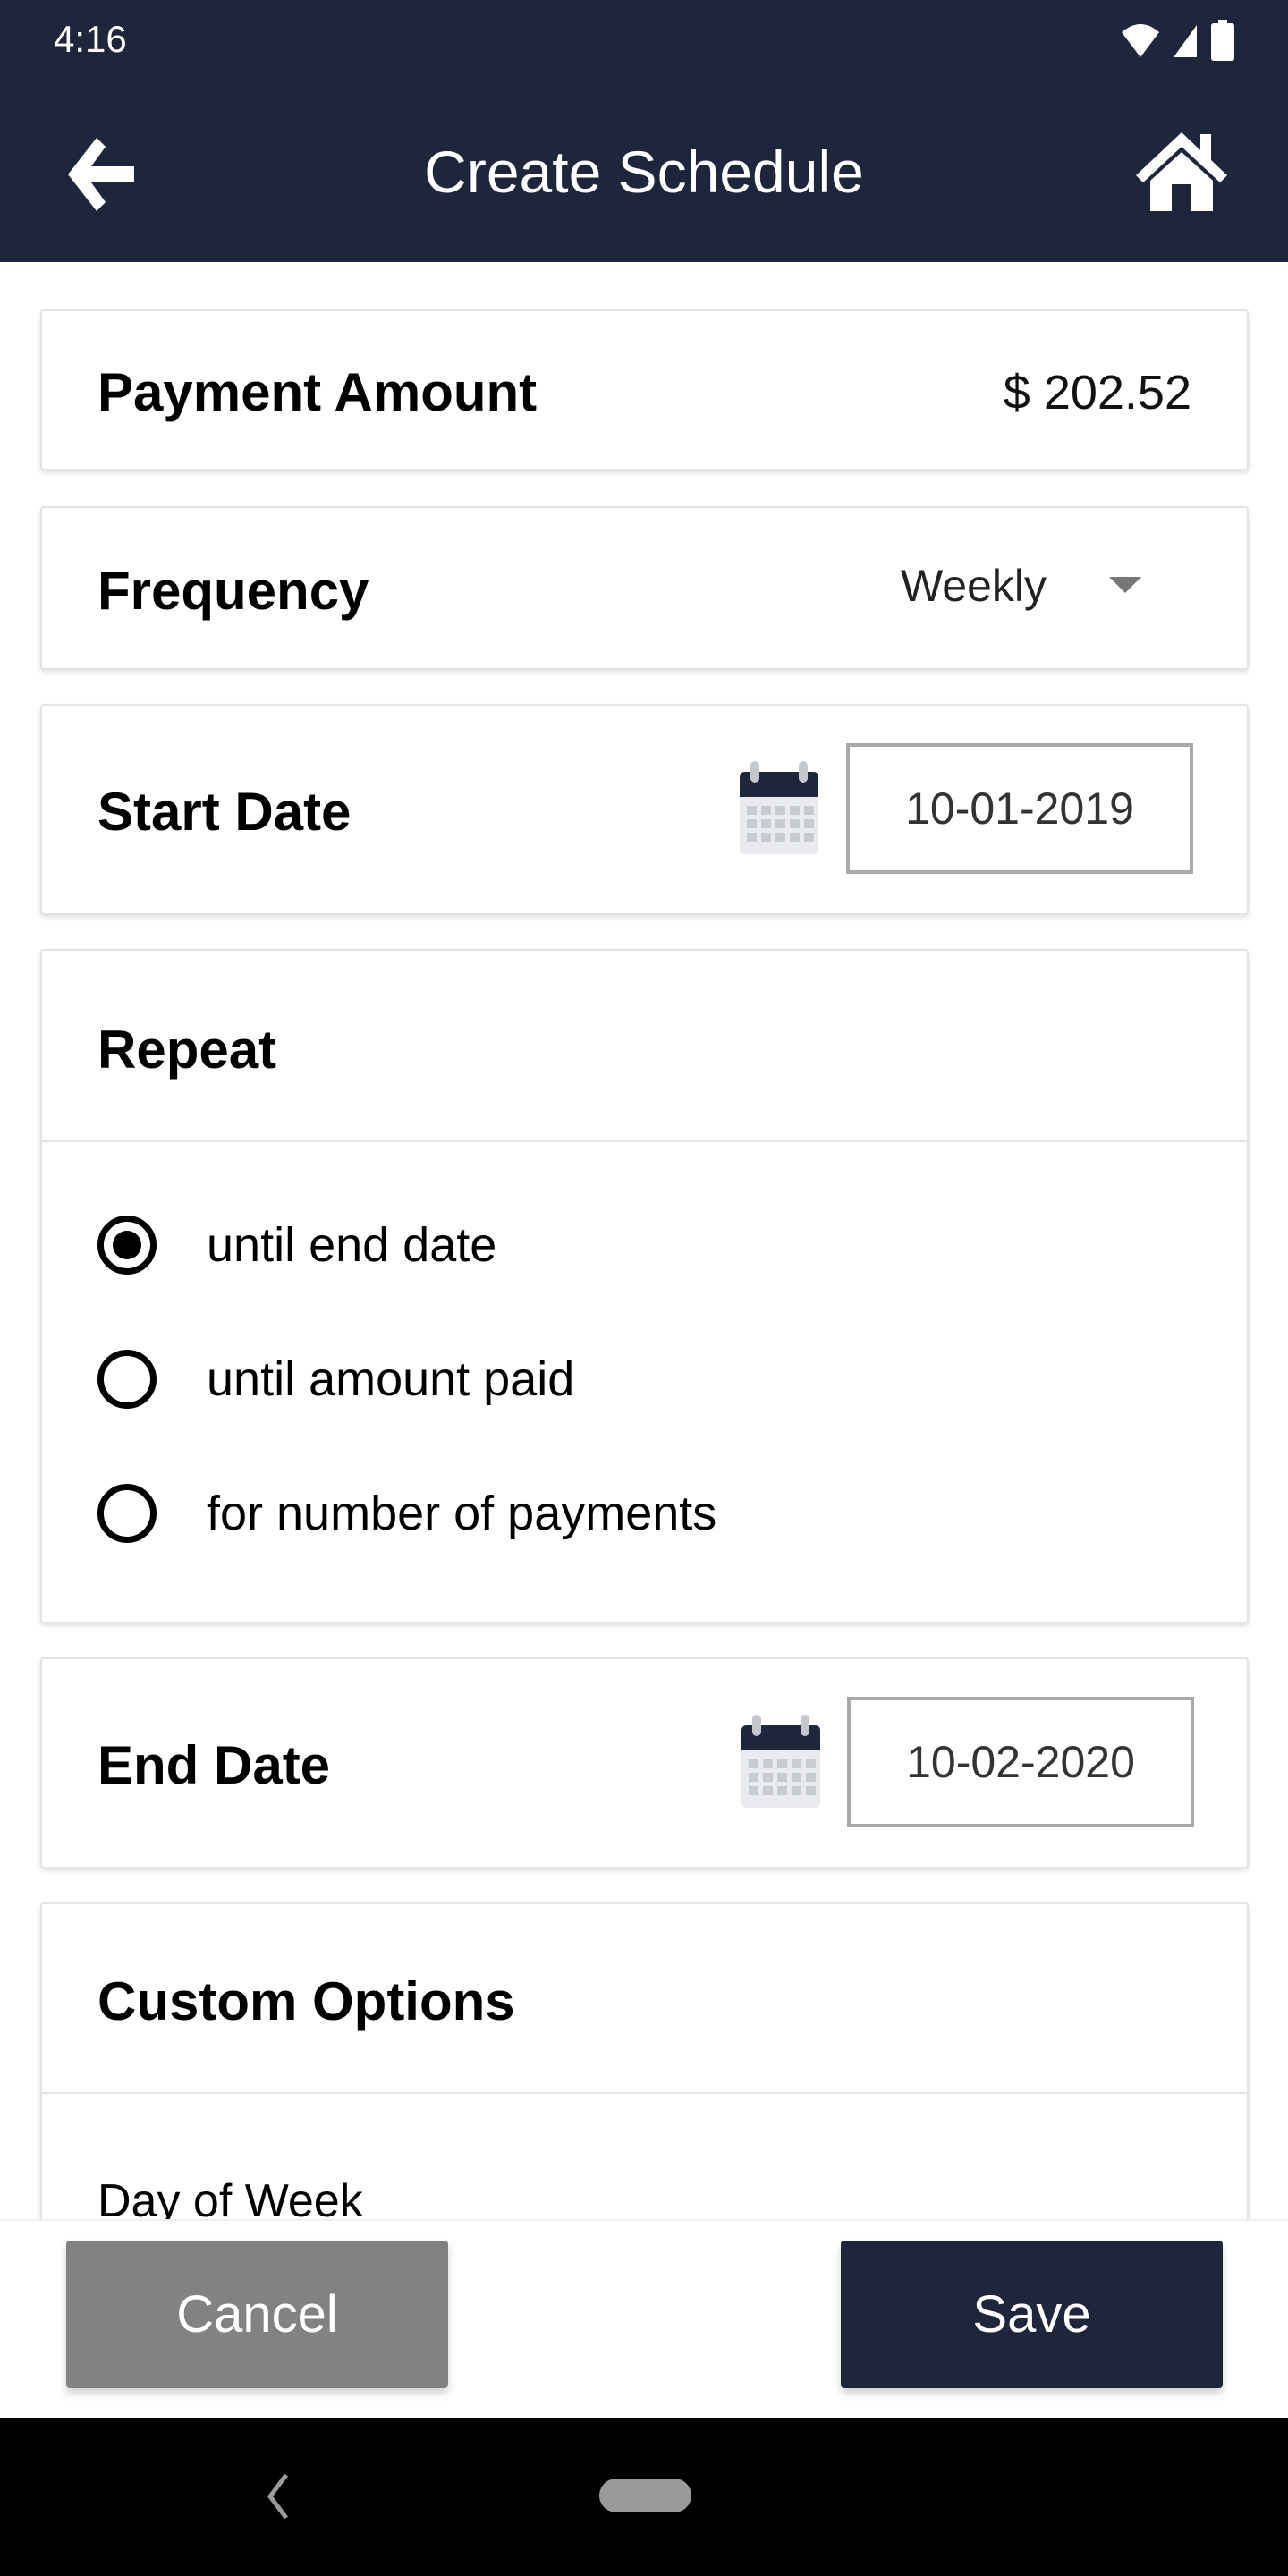 The width and height of the screenshot is (1288, 2576). What do you see at coordinates (1222, 40) in the screenshot?
I see `battery-icon` at bounding box center [1222, 40].